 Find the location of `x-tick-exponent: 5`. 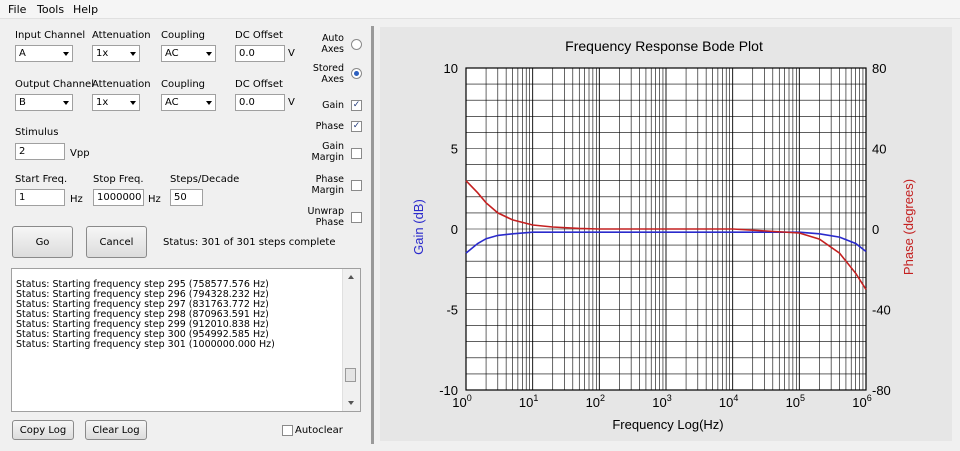

x-tick-exponent: 5 is located at coordinates (802, 398).